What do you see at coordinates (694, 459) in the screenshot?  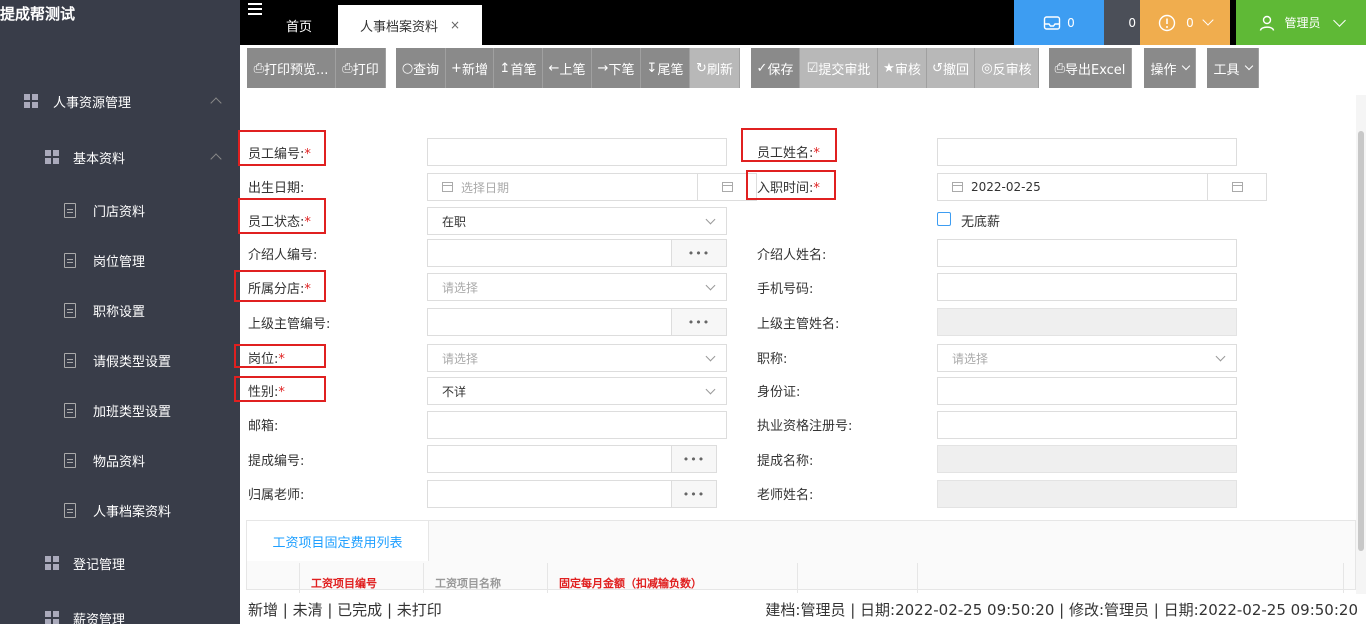 I see `comm-no-lookup-button: •••` at bounding box center [694, 459].